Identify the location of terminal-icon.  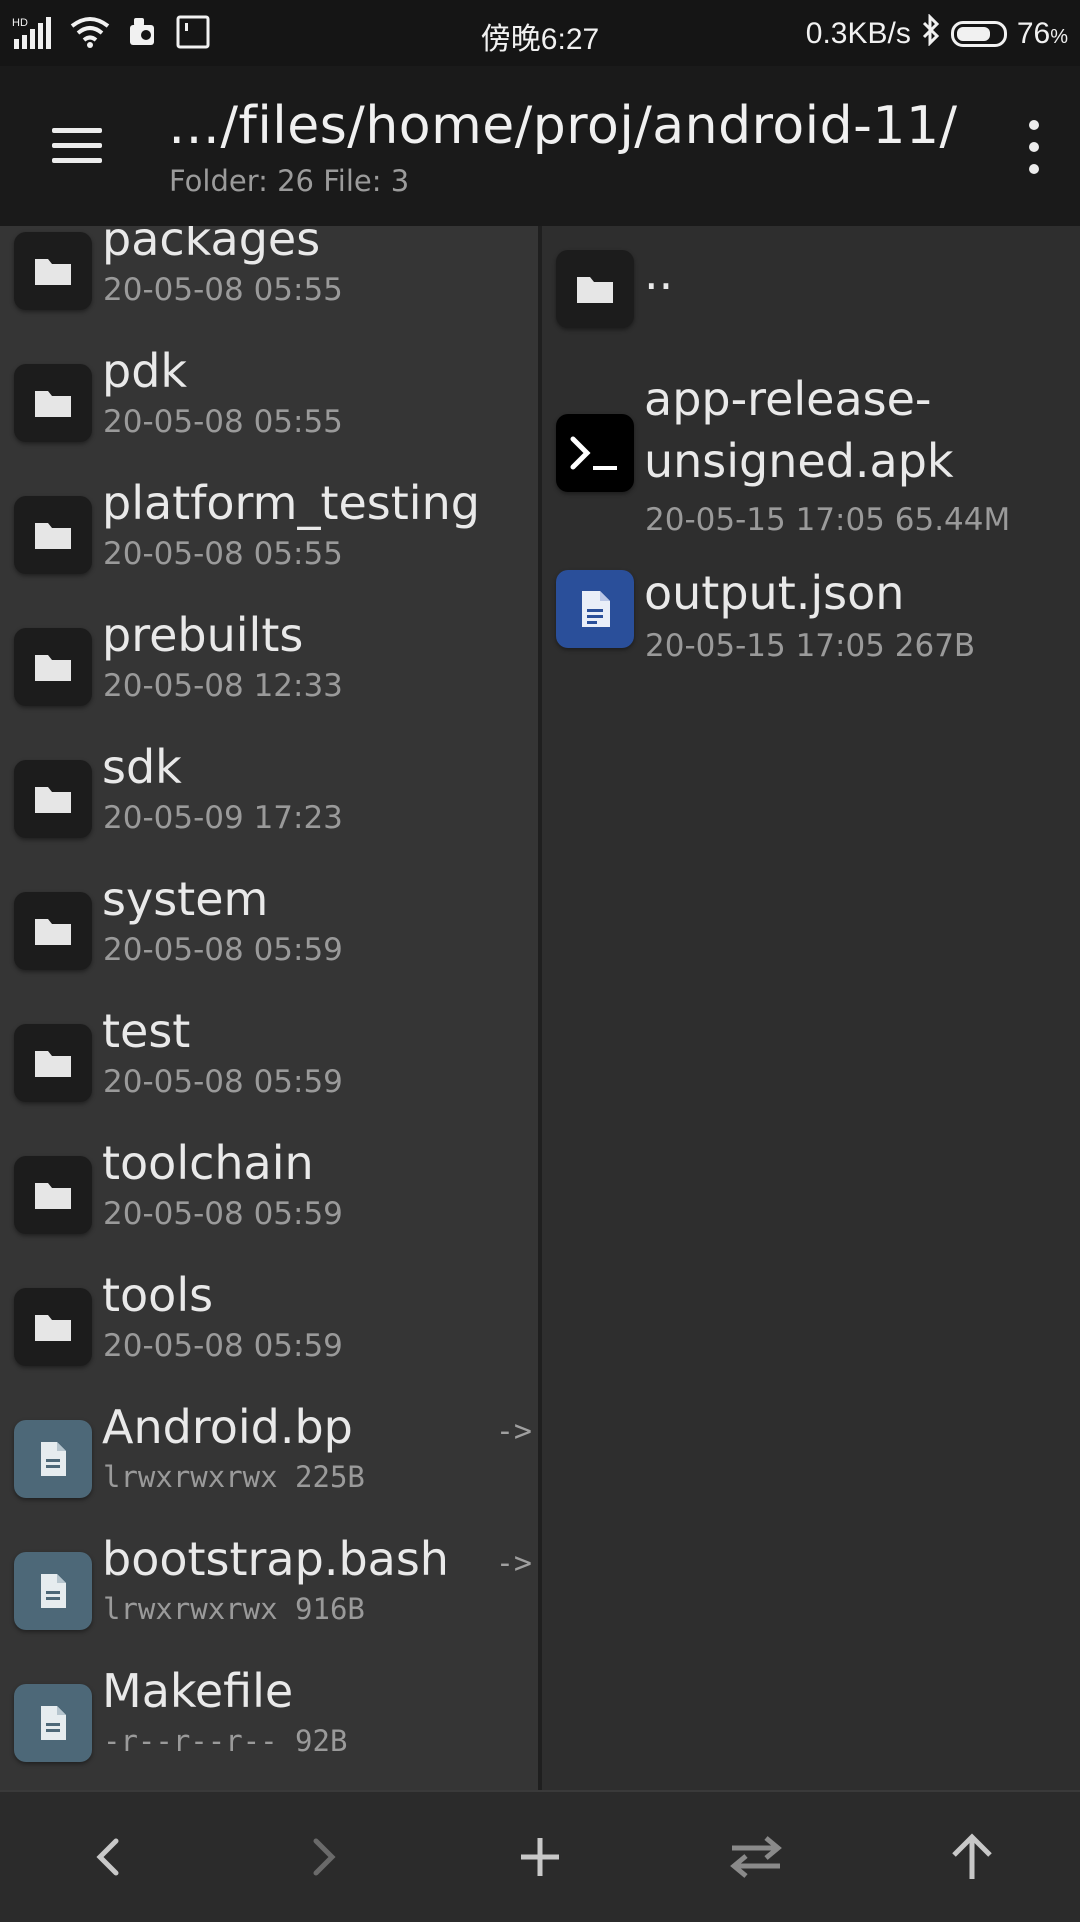
(595, 453).